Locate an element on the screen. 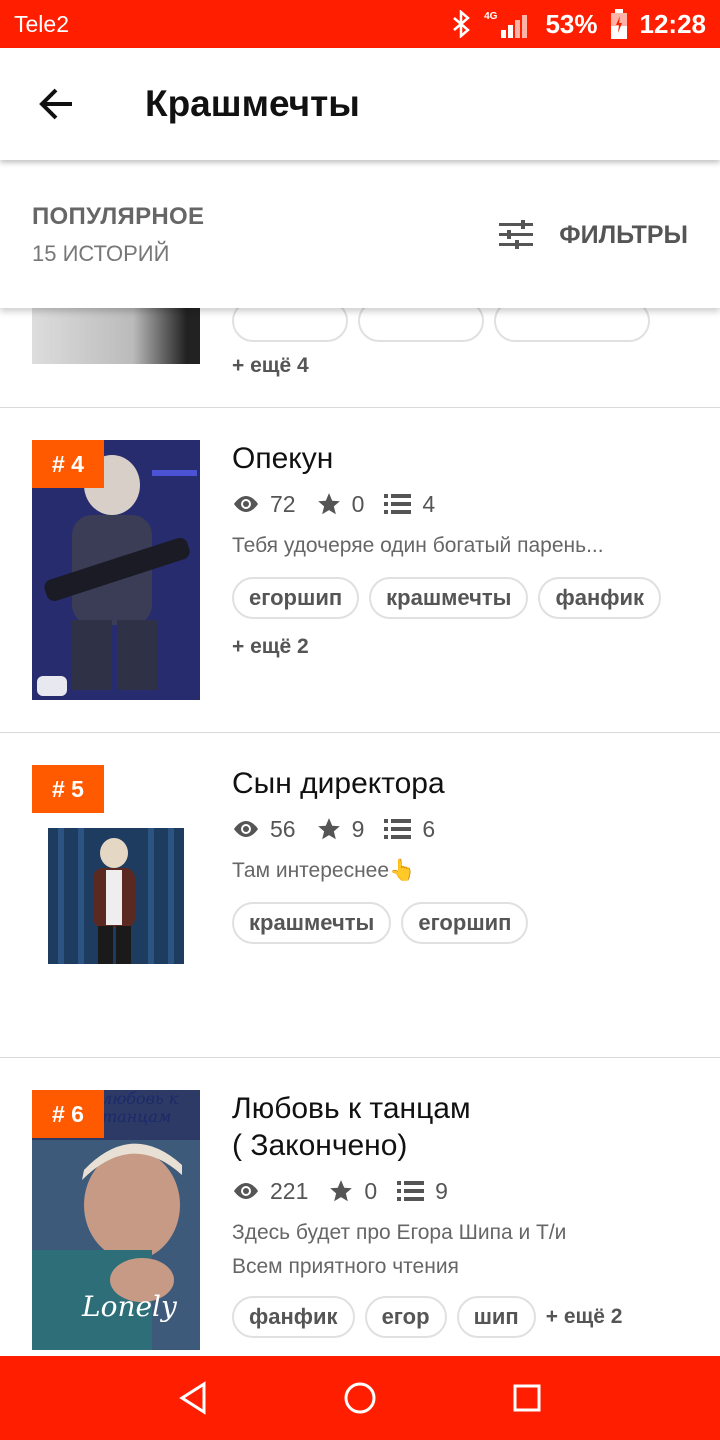 The image size is (720, 1440). back-button is located at coordinates (56, 104).